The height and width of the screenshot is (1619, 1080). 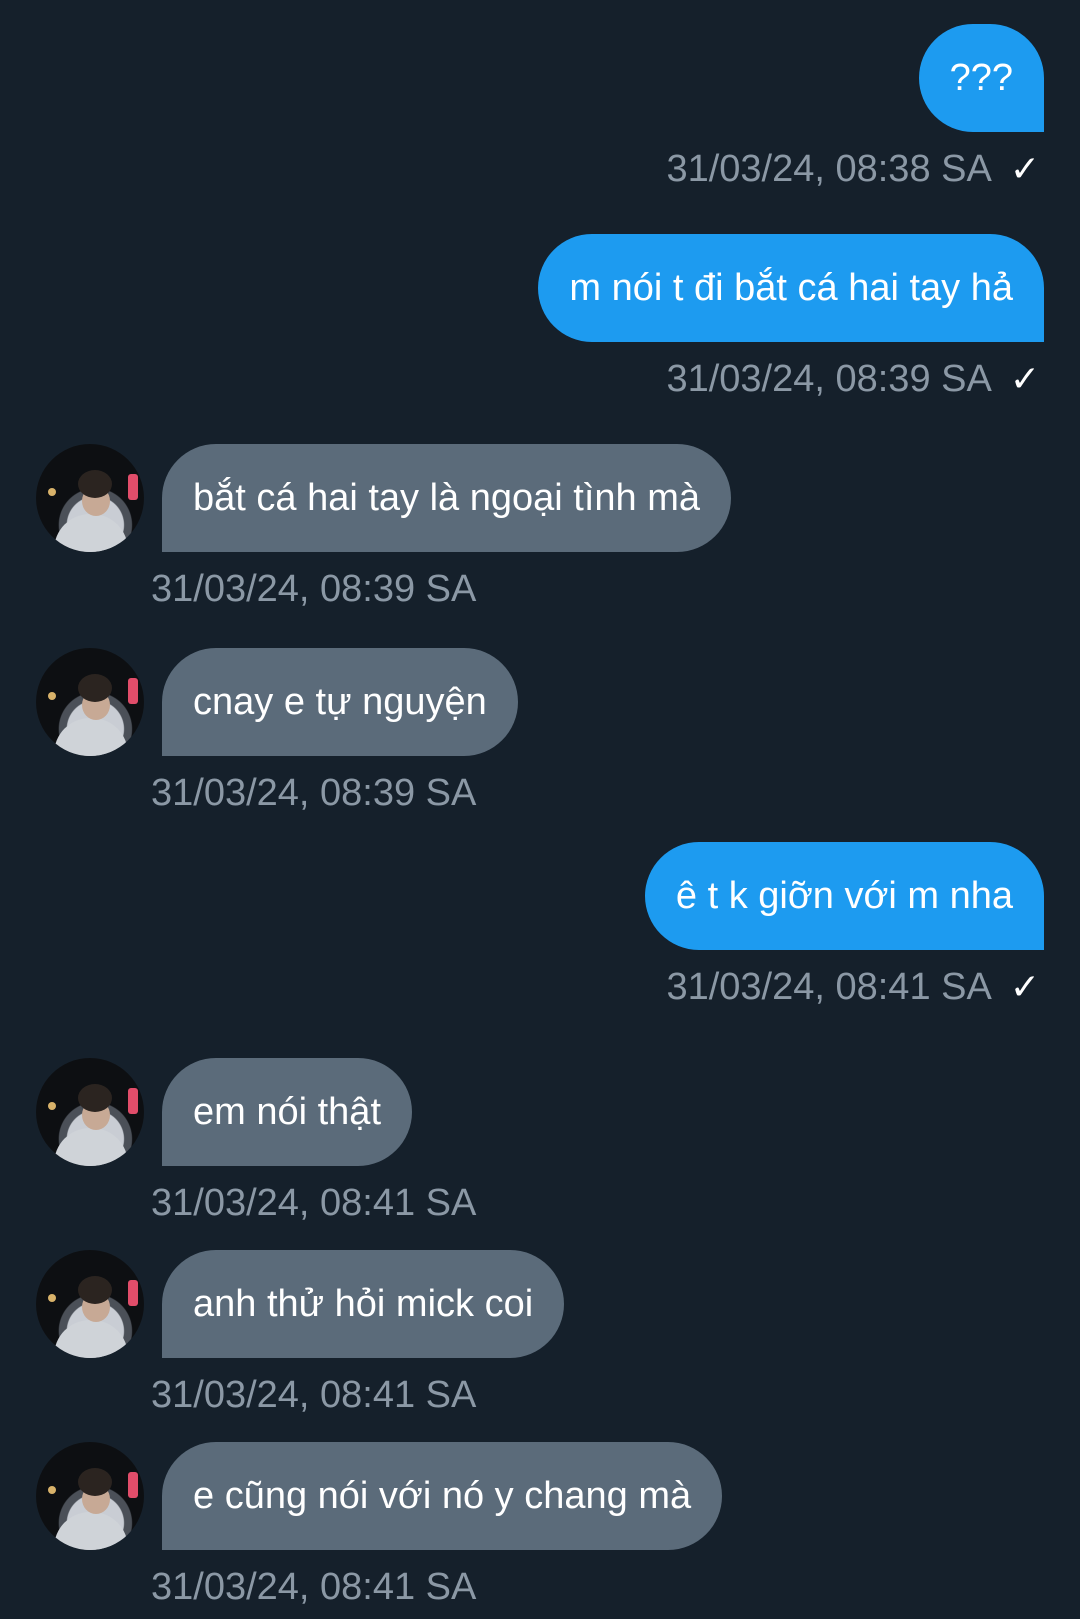 I want to click on message-bubble: ???, so click(x=981, y=78).